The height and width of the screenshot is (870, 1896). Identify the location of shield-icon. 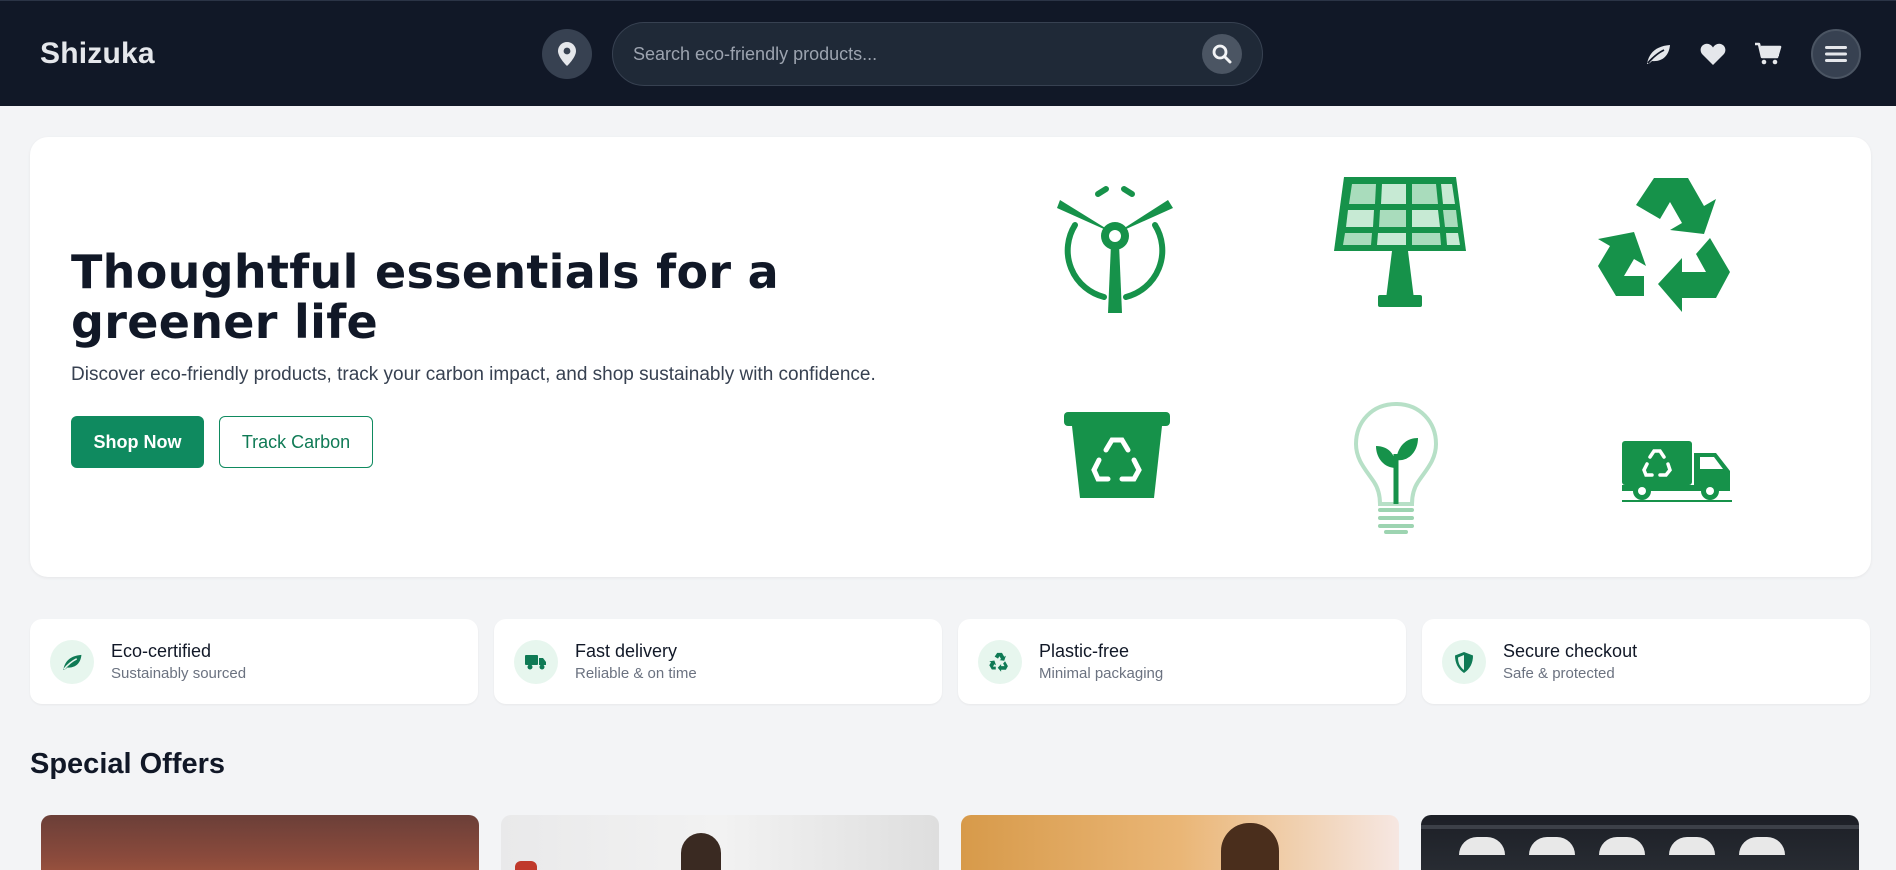
(1464, 662).